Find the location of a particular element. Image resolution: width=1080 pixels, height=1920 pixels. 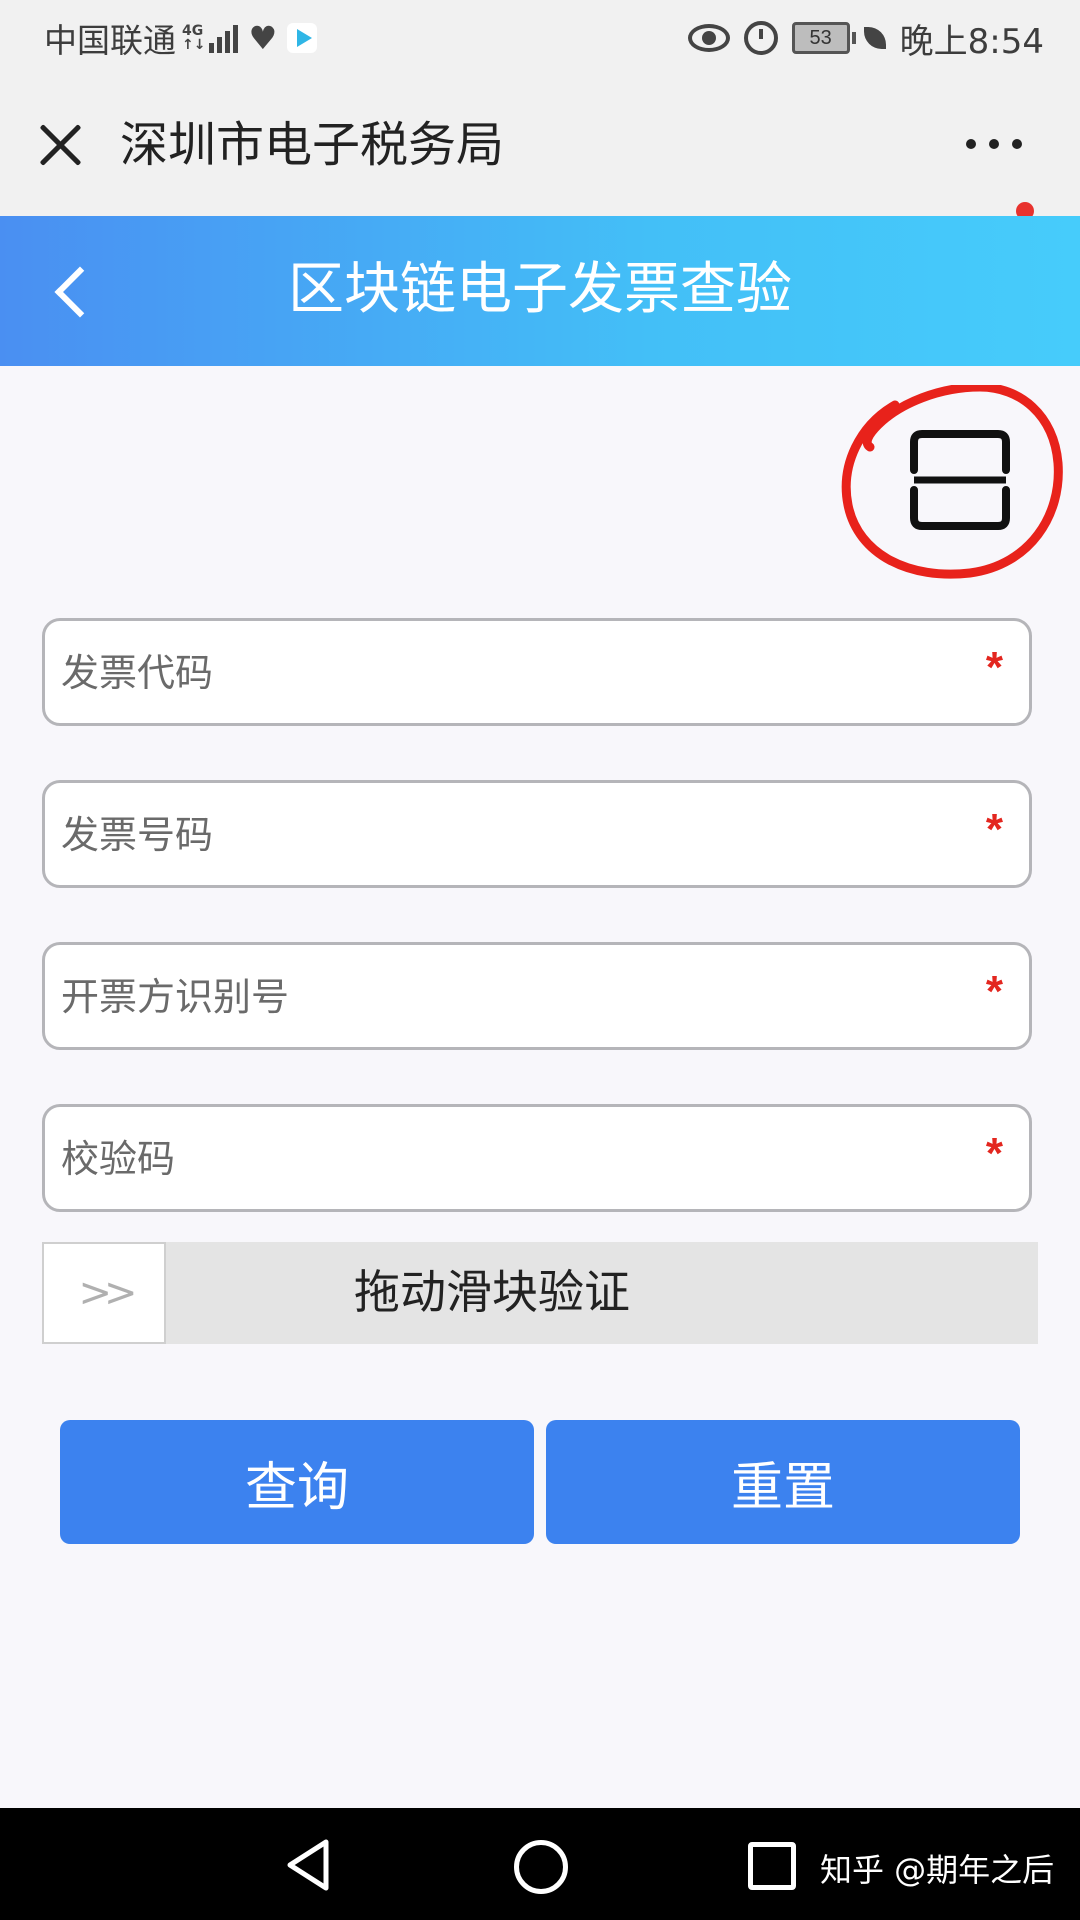

slider-handle: >> is located at coordinates (104, 1293).